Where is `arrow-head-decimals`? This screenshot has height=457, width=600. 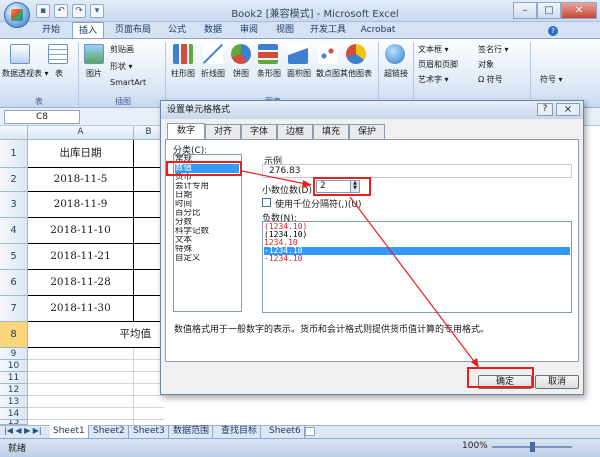 arrow-head-decimals is located at coordinates (307, 184).